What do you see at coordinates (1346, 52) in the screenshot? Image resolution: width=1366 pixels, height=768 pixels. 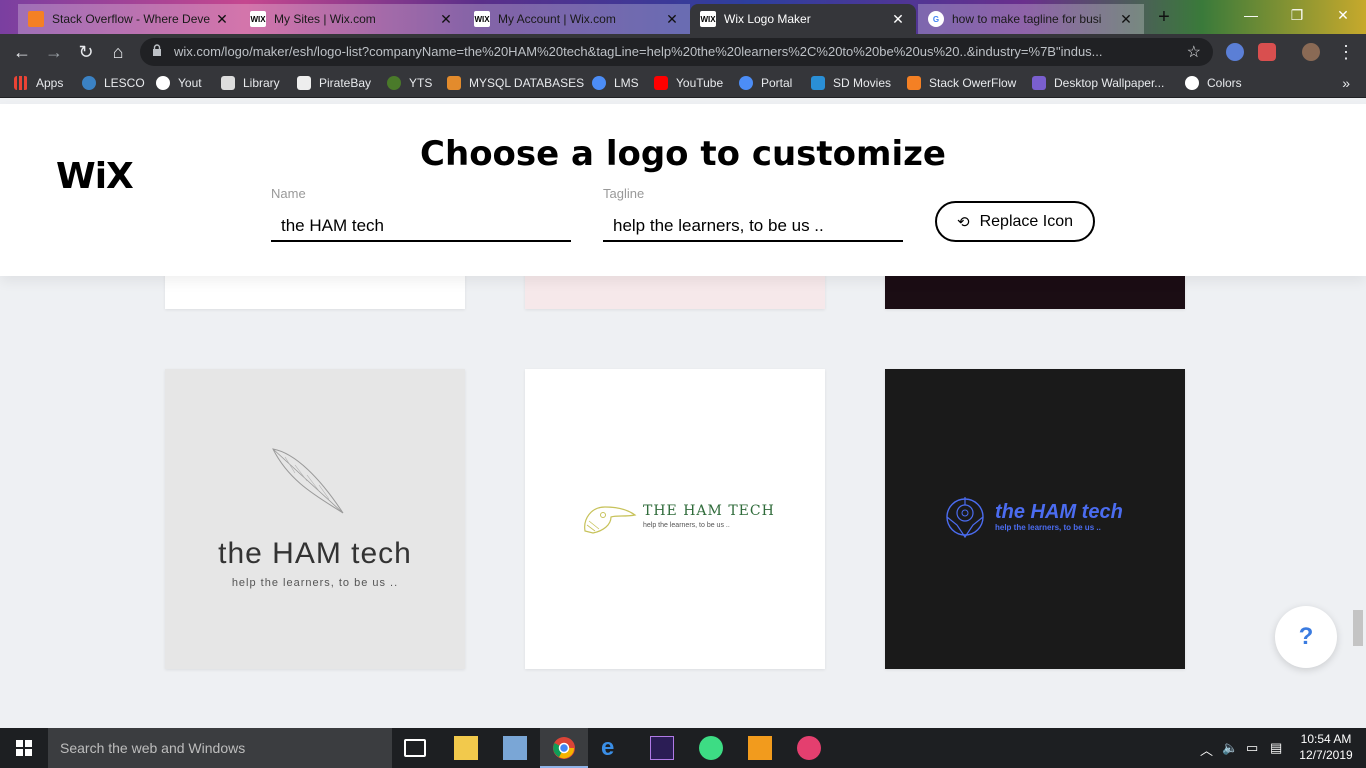 I see `menu-kebab-icon: ⋮` at bounding box center [1346, 52].